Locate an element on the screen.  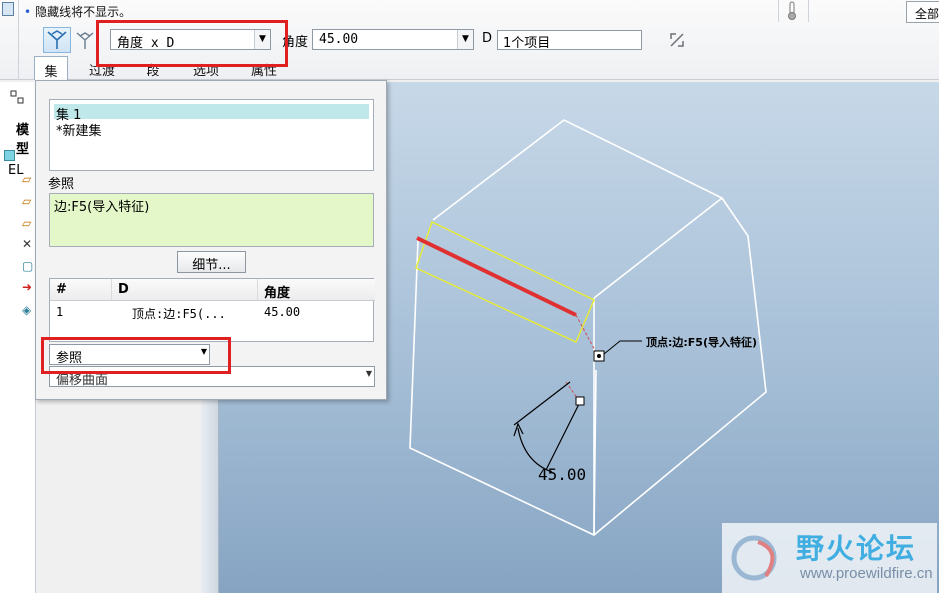
forum-logo-icon is located at coordinates (754, 558).